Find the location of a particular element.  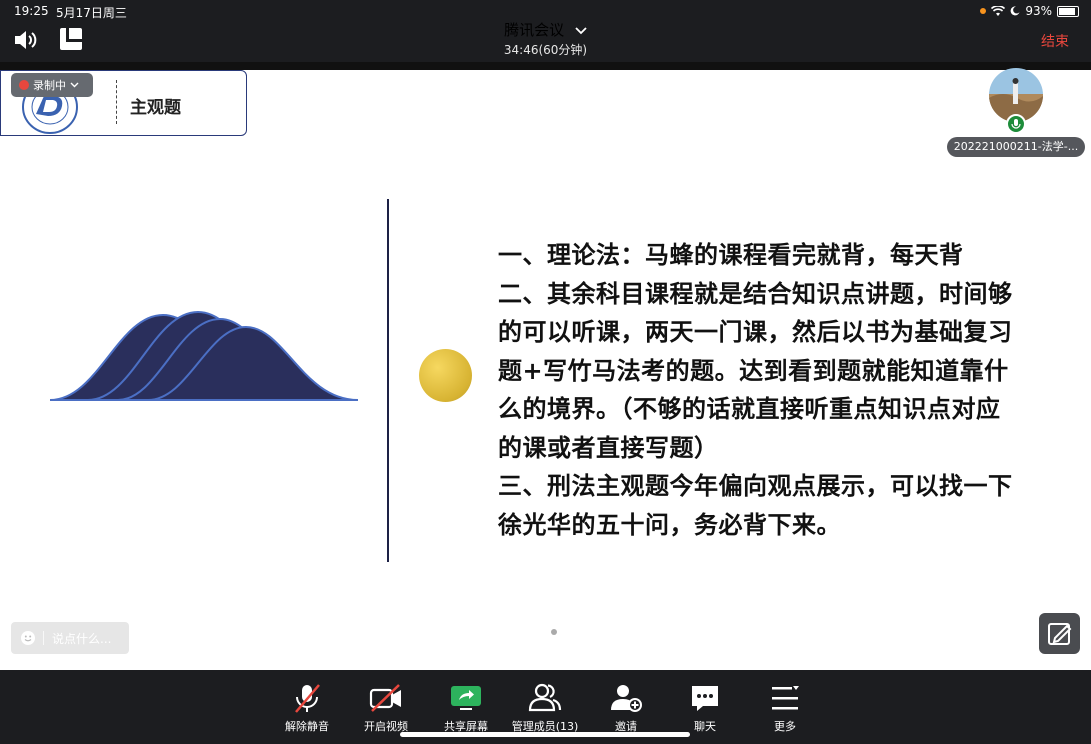

content-line: 徐光华的五十问，务必背下来。 is located at coordinates (669, 524).